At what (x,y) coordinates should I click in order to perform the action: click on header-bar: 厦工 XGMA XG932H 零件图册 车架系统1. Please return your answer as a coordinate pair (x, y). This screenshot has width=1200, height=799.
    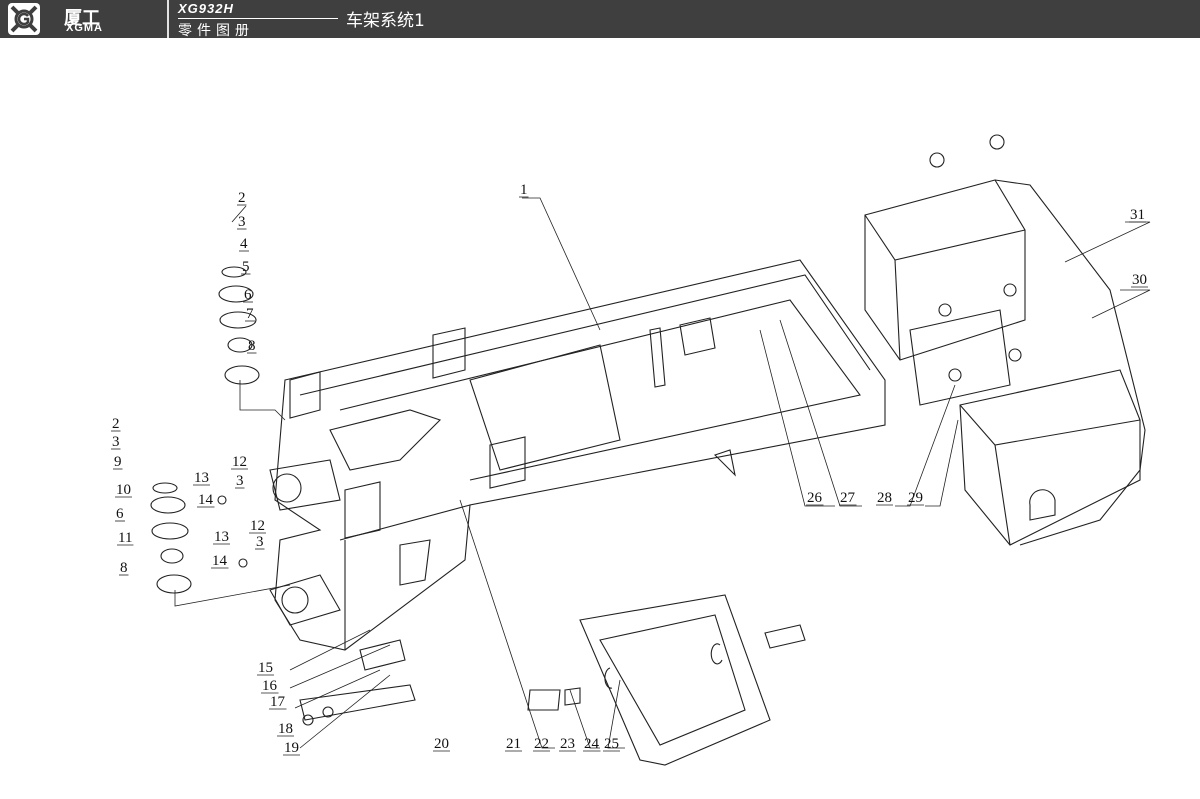
    Looking at the image, I should click on (600, 19).